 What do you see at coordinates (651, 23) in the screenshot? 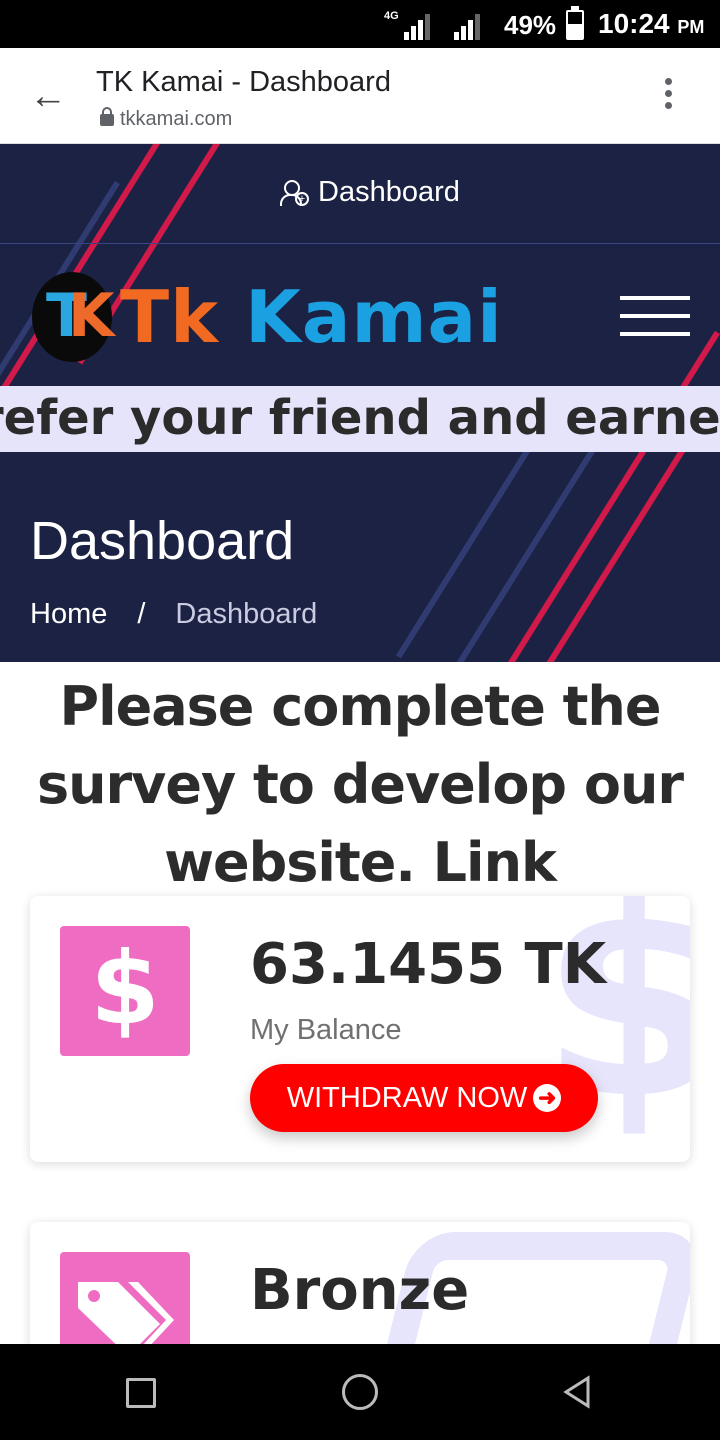
I see `clock: 10:24 PM` at bounding box center [651, 23].